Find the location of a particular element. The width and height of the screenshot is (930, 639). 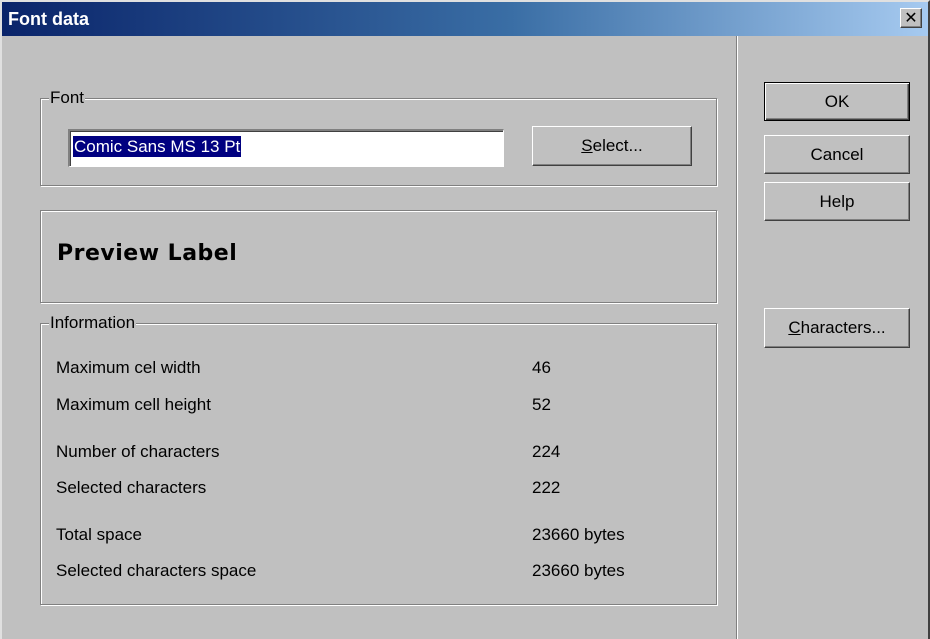

preview-label: Preview Label is located at coordinates (147, 253).